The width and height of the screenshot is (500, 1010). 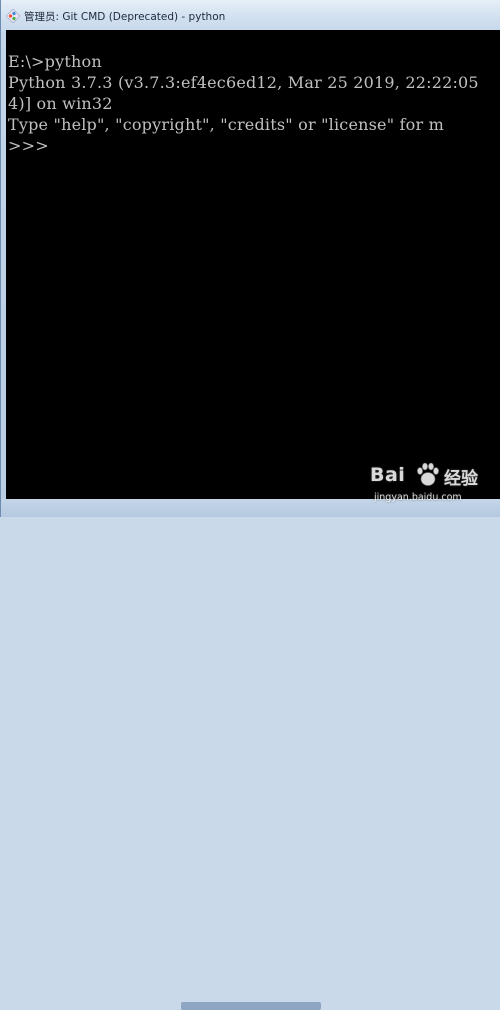 I want to click on git-cmd-app-icon, so click(x=13, y=16).